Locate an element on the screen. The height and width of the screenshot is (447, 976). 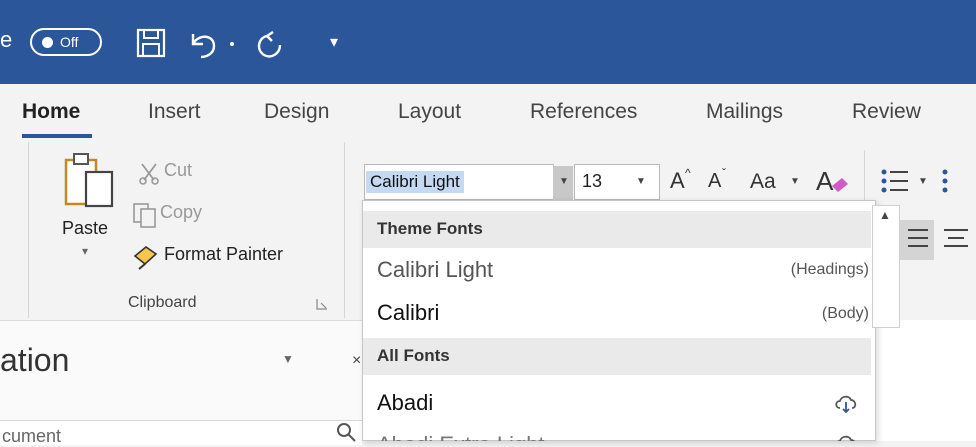
change-case-dropdown-icon: ▼ is located at coordinates (795, 181).